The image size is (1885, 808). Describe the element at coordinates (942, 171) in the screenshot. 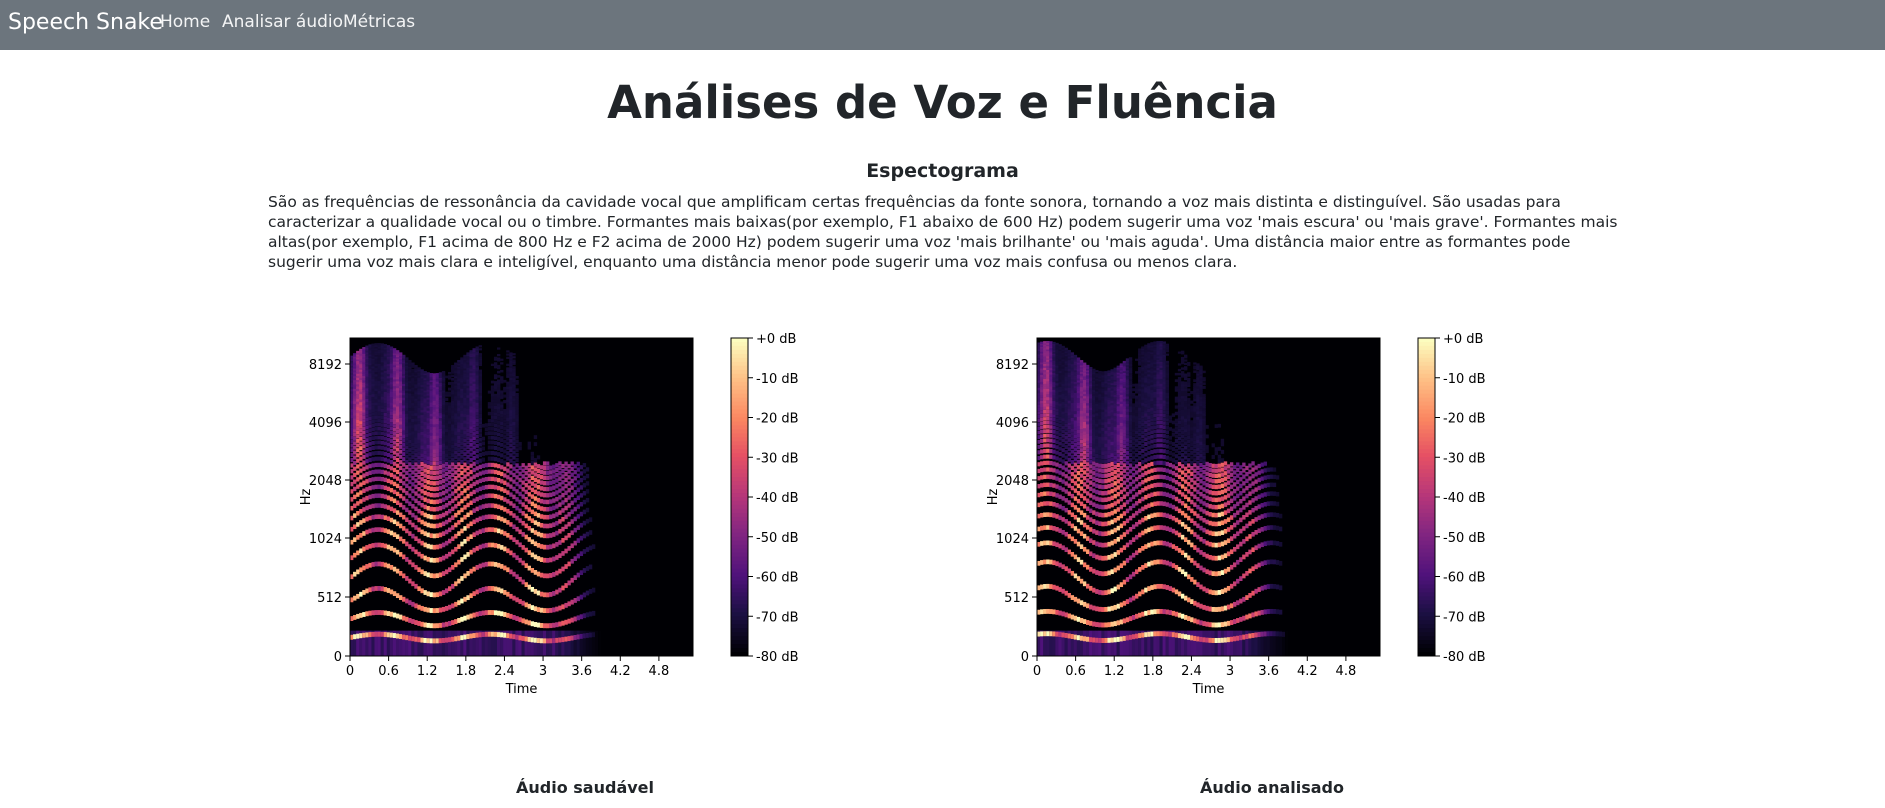

I see `section-title: Espectograma` at that location.